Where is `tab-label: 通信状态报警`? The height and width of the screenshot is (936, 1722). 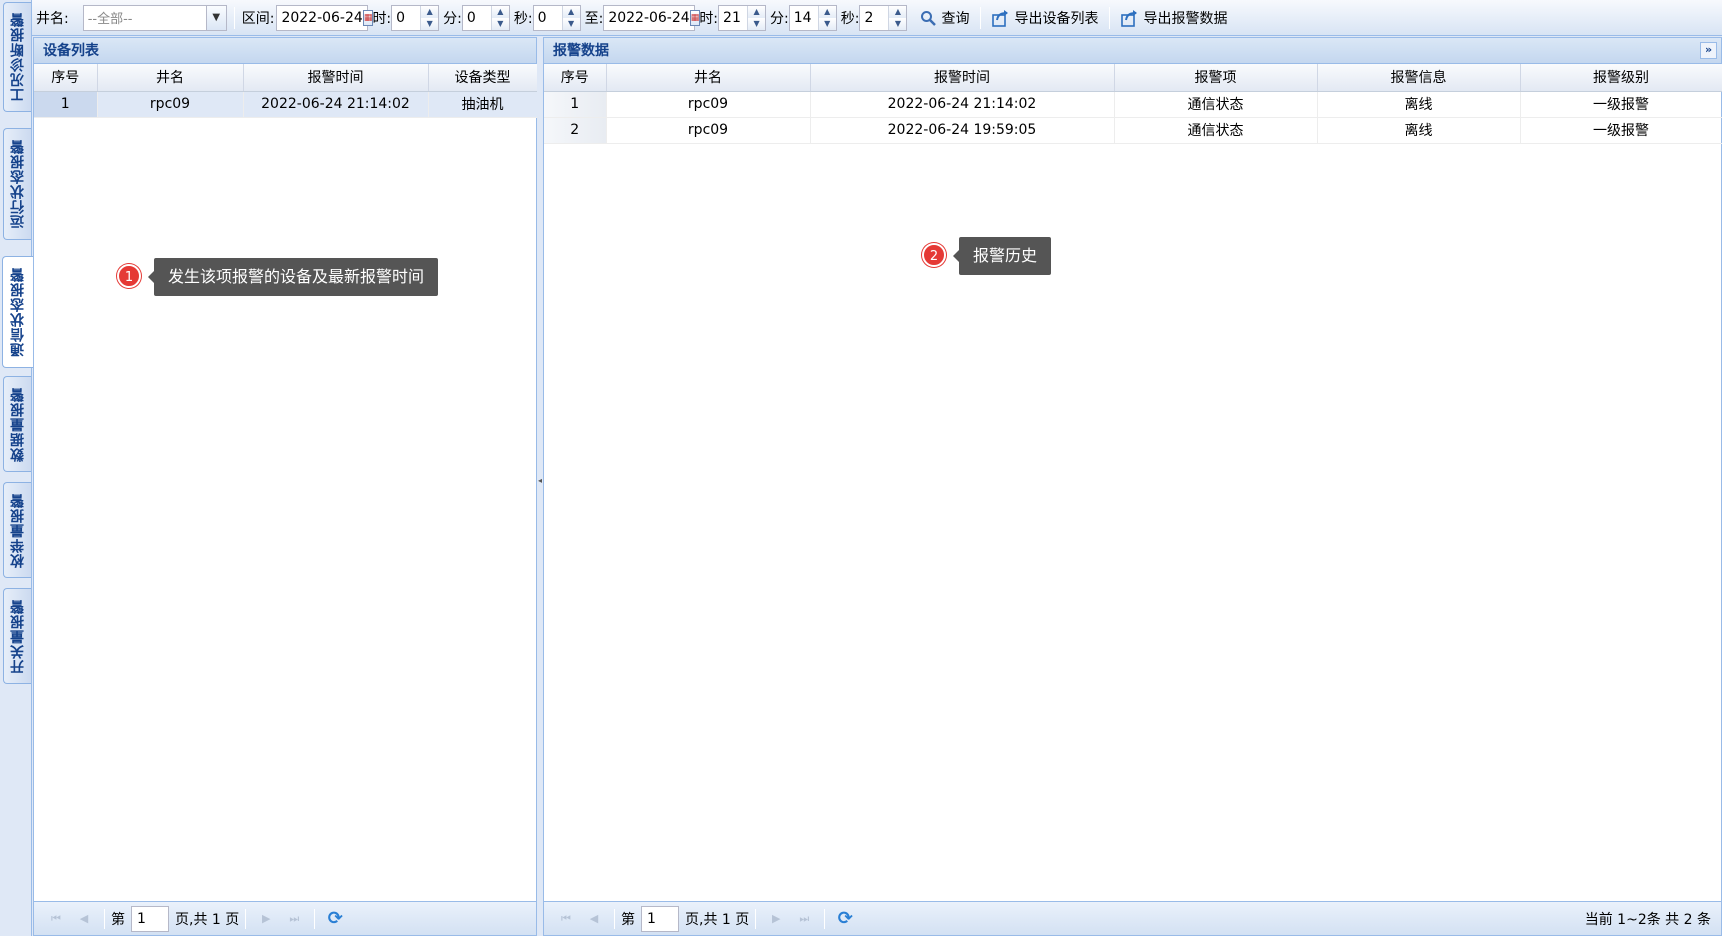
tab-label: 通信状态报警 is located at coordinates (18, 312).